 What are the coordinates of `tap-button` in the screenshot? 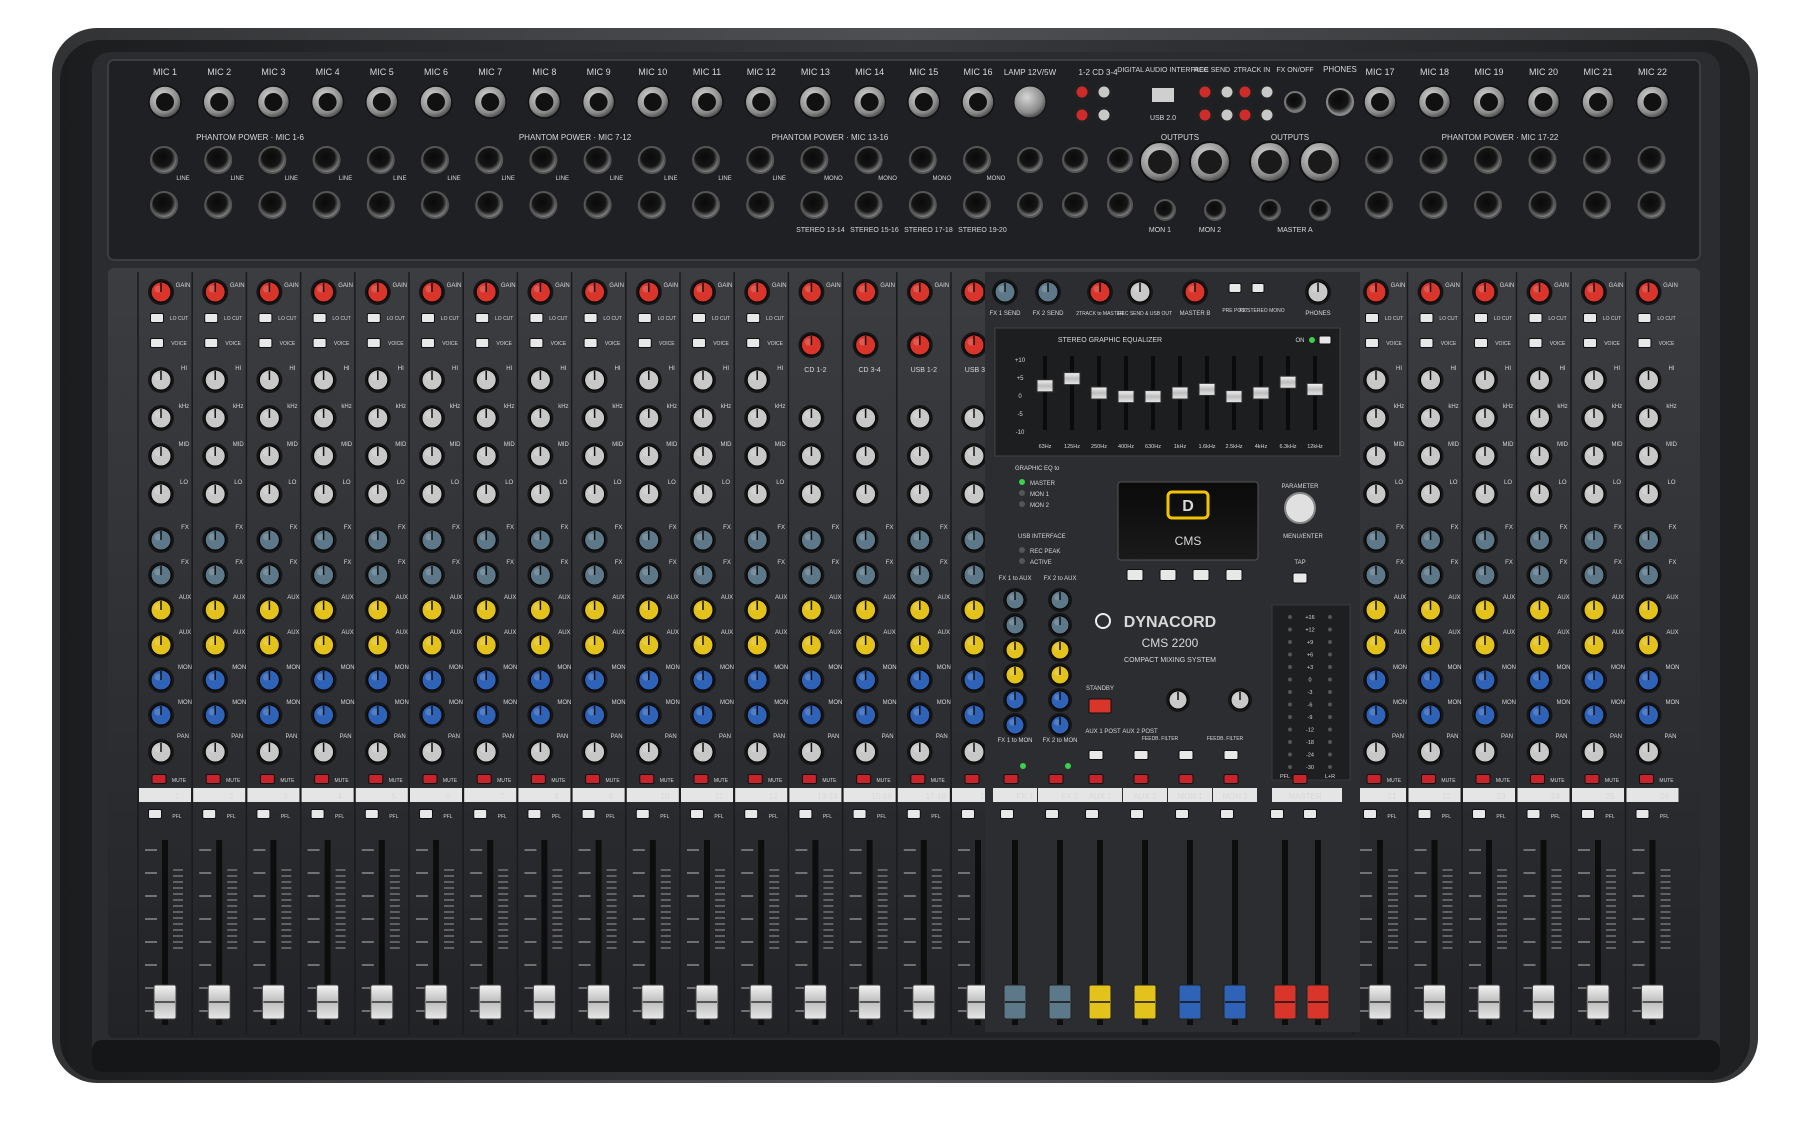 It's located at (1300, 578).